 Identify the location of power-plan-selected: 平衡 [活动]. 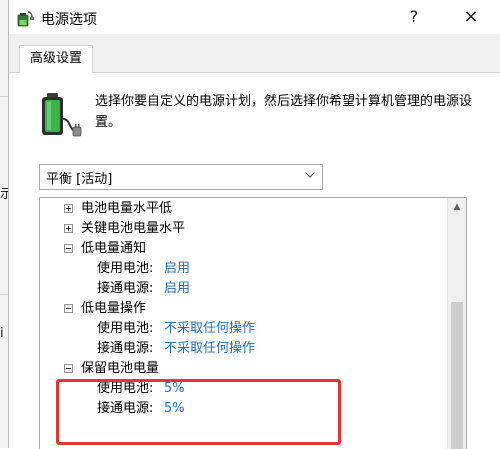
(79, 179).